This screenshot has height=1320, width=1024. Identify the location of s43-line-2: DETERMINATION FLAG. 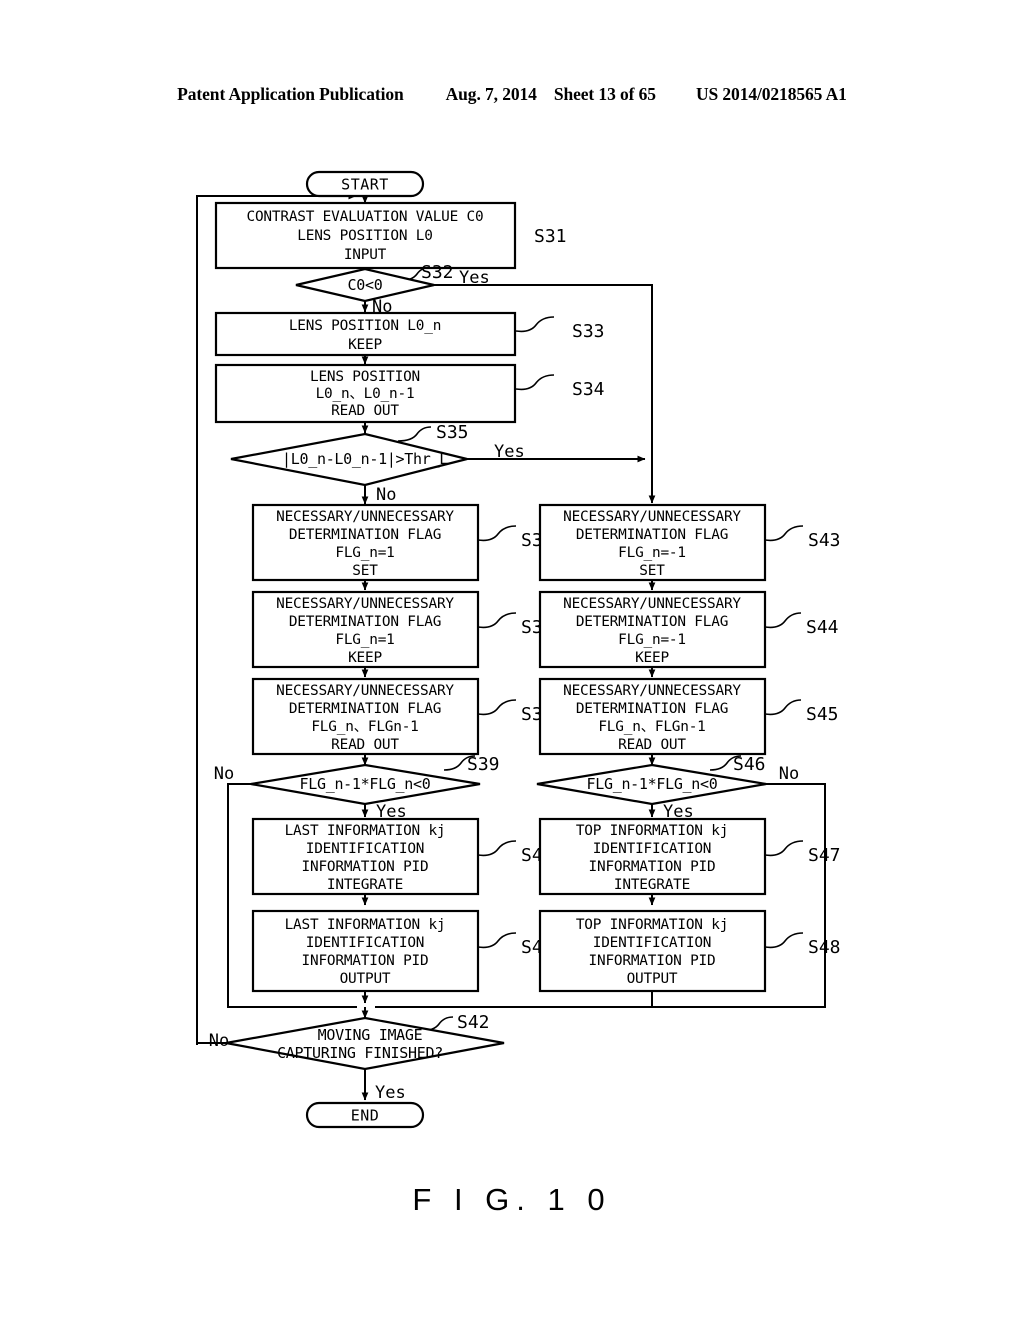
(652, 535).